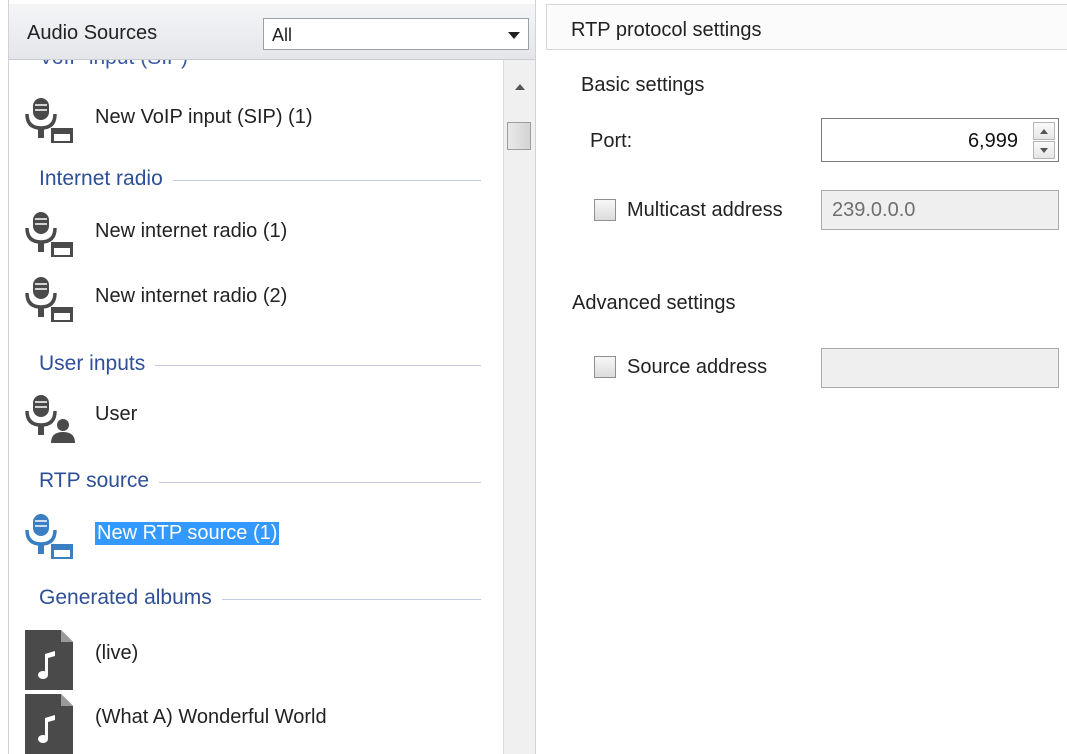  What do you see at coordinates (50, 419) in the screenshot?
I see `microphone-user-icon` at bounding box center [50, 419].